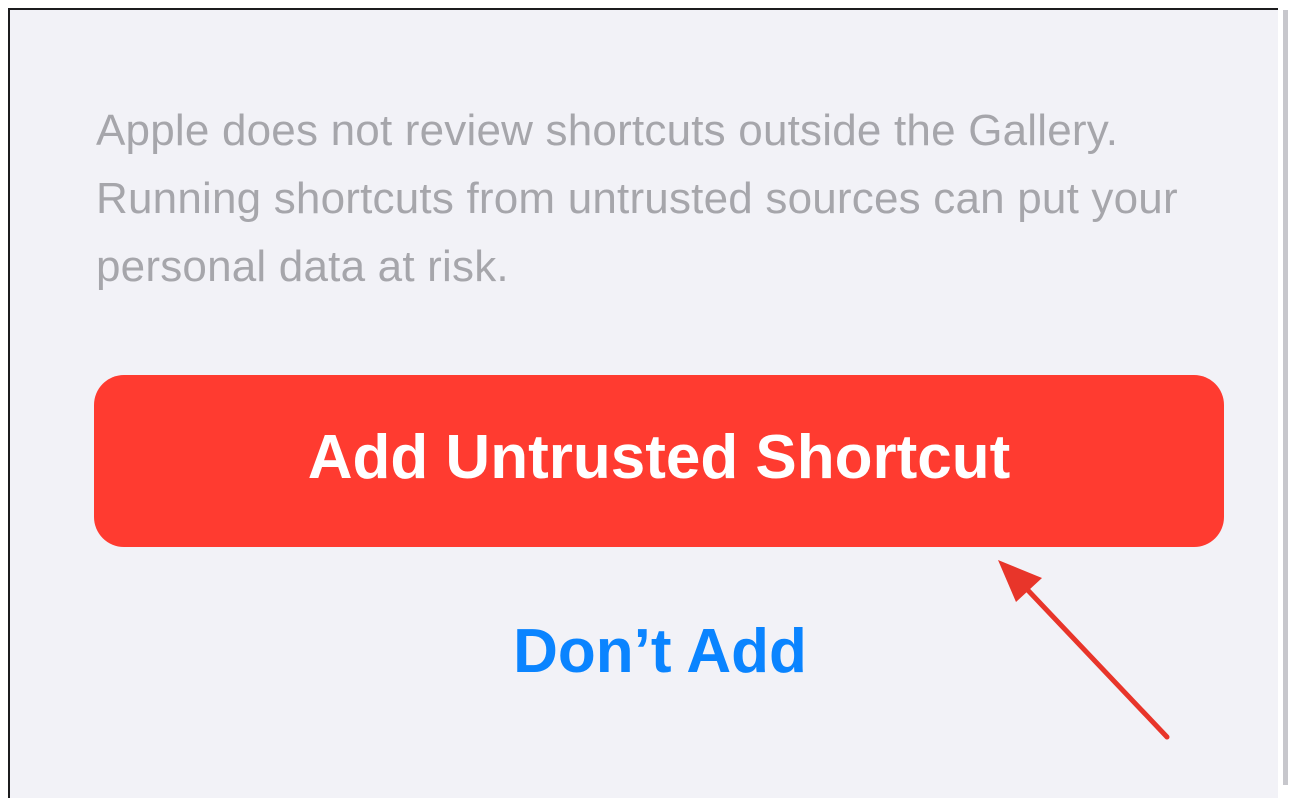 This screenshot has height=798, width=1296. Describe the element at coordinates (1285, 397) in the screenshot. I see `window-edge` at that location.